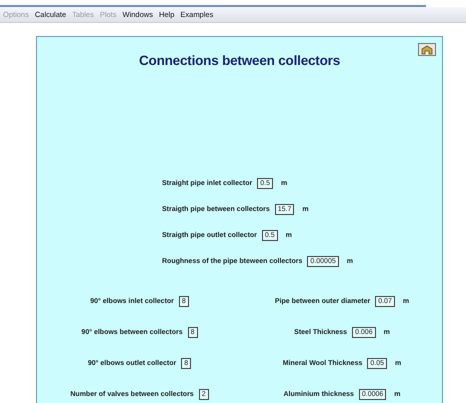 The width and height of the screenshot is (466, 403). I want to click on panel-title: Connections between collectors, so click(240, 60).